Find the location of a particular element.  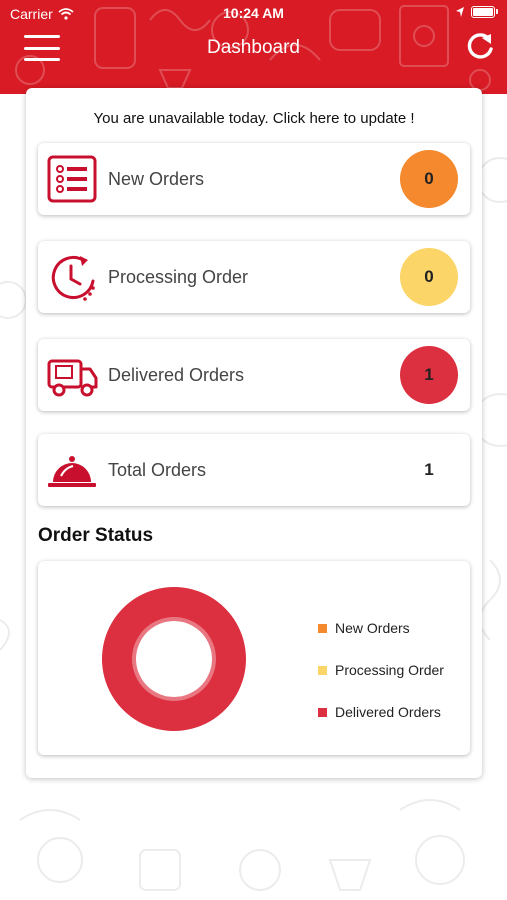

clock-icon is located at coordinates (73, 278).